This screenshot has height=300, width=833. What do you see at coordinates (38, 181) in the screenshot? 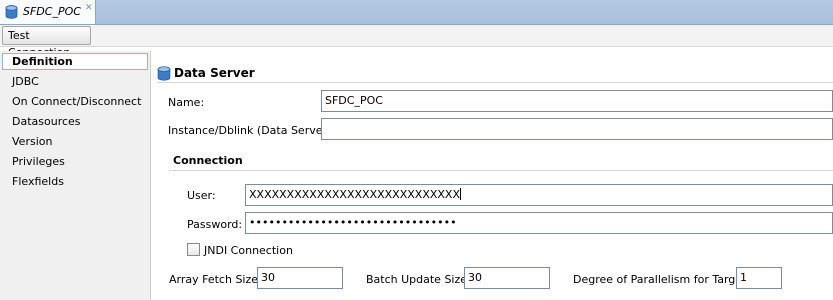
I see `nav-item-flexfields: Flexfields` at bounding box center [38, 181].